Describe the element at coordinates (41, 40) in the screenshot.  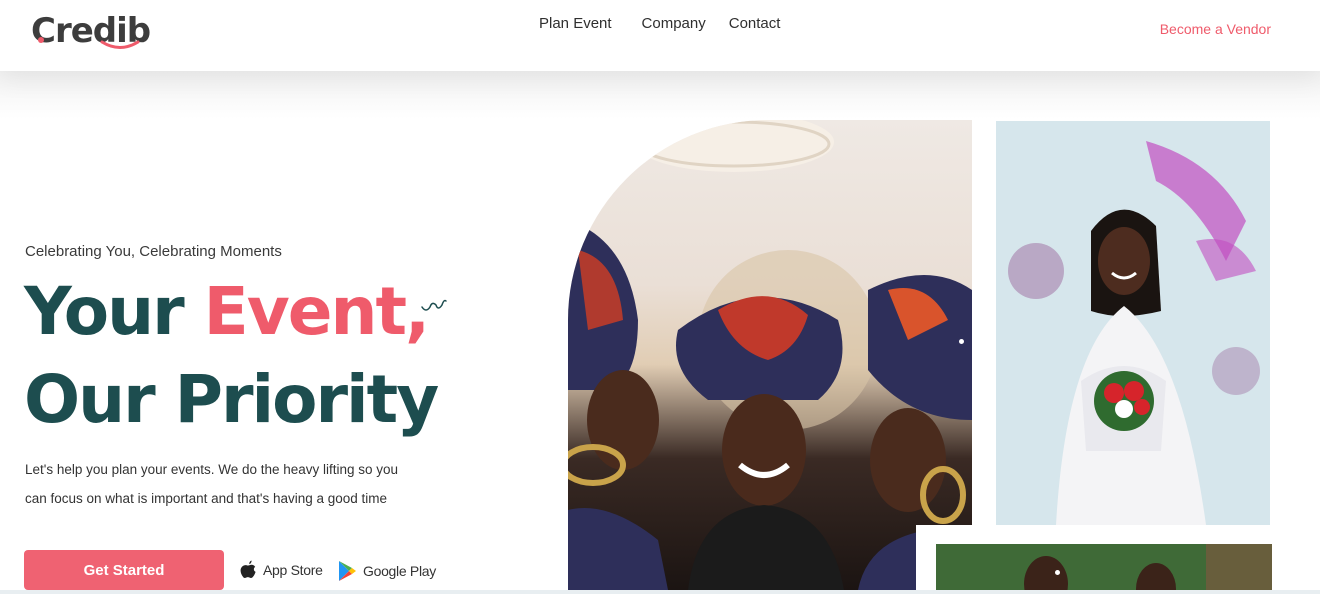
I see `logo-dot` at that location.